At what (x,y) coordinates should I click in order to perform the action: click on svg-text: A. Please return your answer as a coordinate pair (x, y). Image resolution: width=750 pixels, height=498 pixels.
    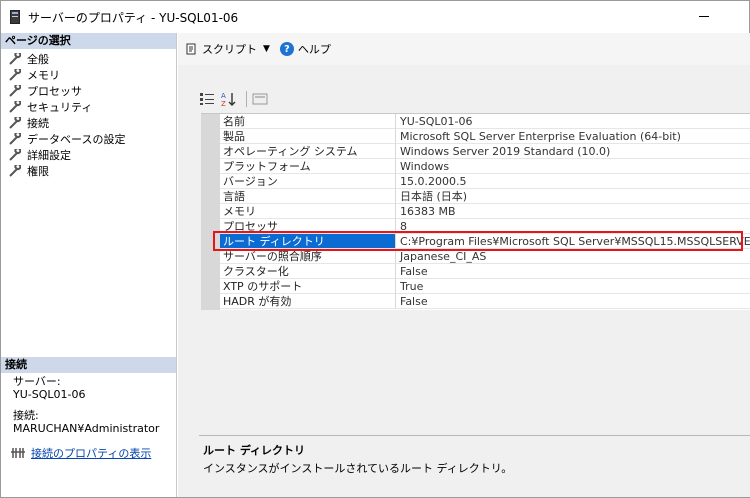
    Looking at the image, I should click on (223, 96).